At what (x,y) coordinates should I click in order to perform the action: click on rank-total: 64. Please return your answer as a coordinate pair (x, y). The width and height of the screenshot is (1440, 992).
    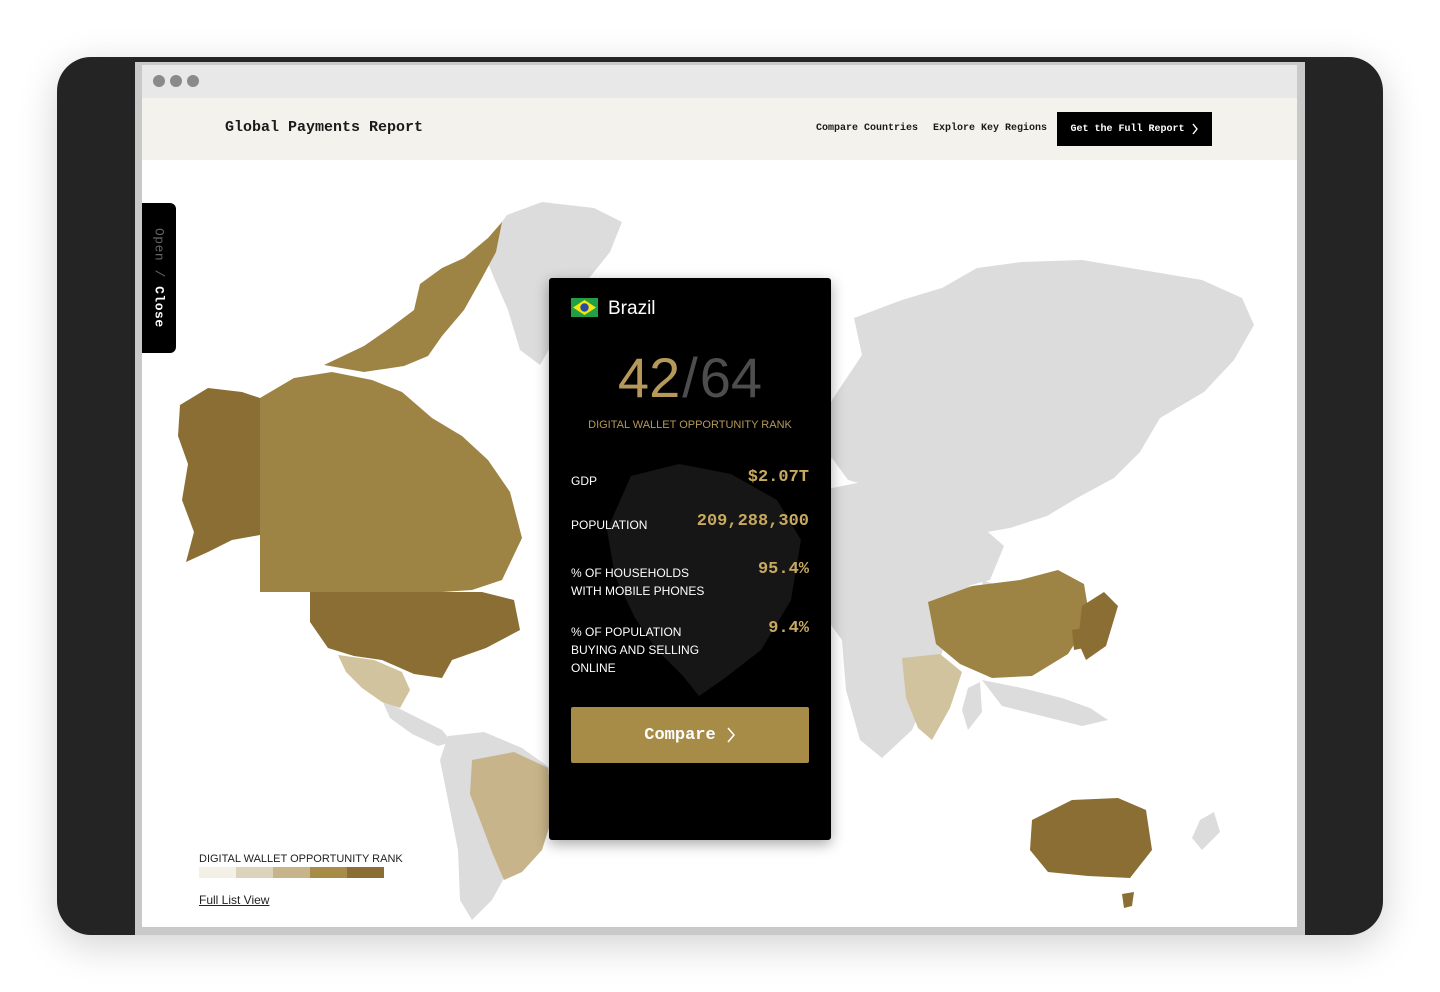
    Looking at the image, I should click on (731, 377).